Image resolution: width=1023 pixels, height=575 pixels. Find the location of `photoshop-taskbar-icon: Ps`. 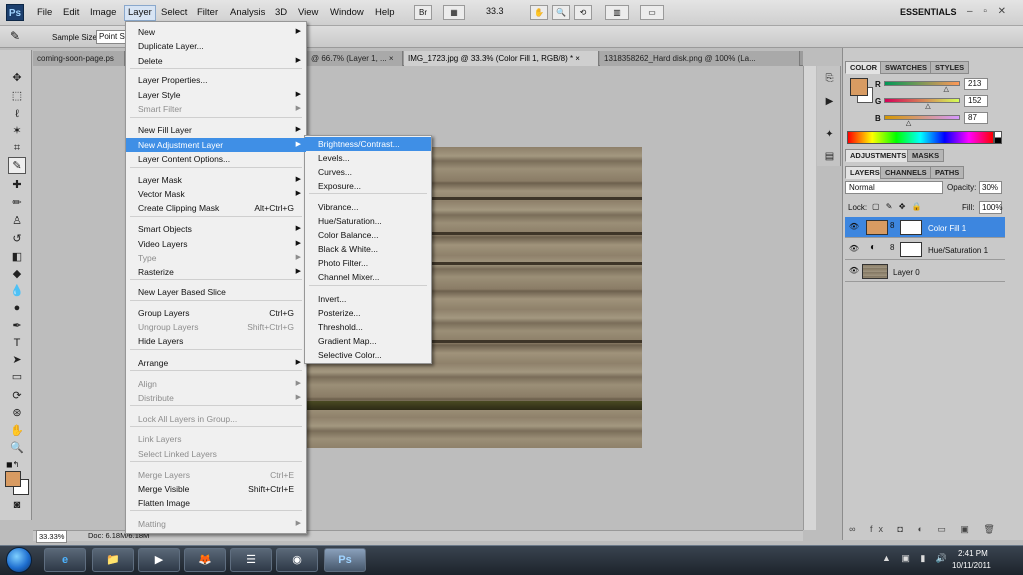

photoshop-taskbar-icon: Ps is located at coordinates (345, 560).